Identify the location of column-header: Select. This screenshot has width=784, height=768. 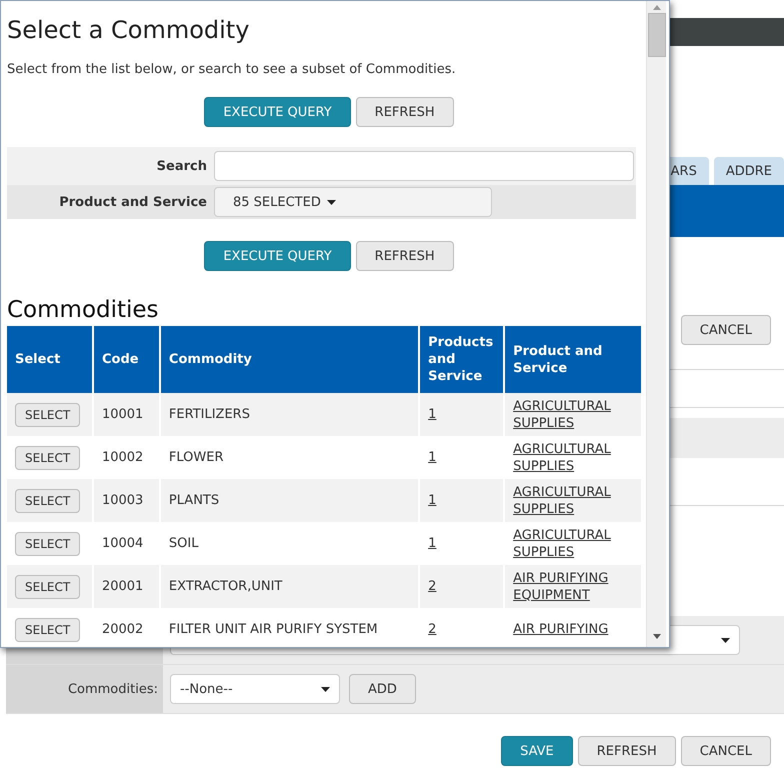
(50, 359).